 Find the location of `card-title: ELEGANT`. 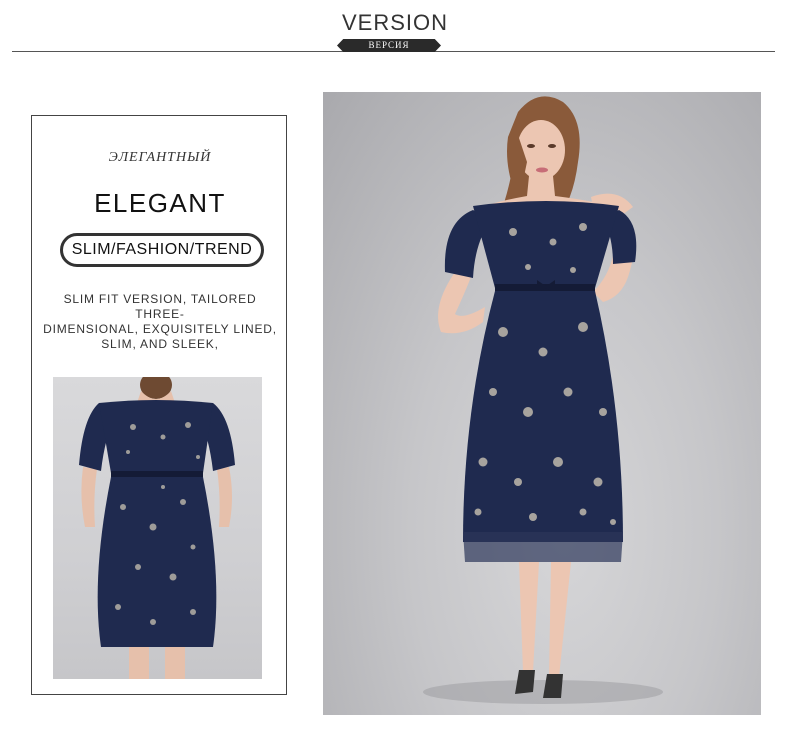

card-title: ELEGANT is located at coordinates (160, 203).